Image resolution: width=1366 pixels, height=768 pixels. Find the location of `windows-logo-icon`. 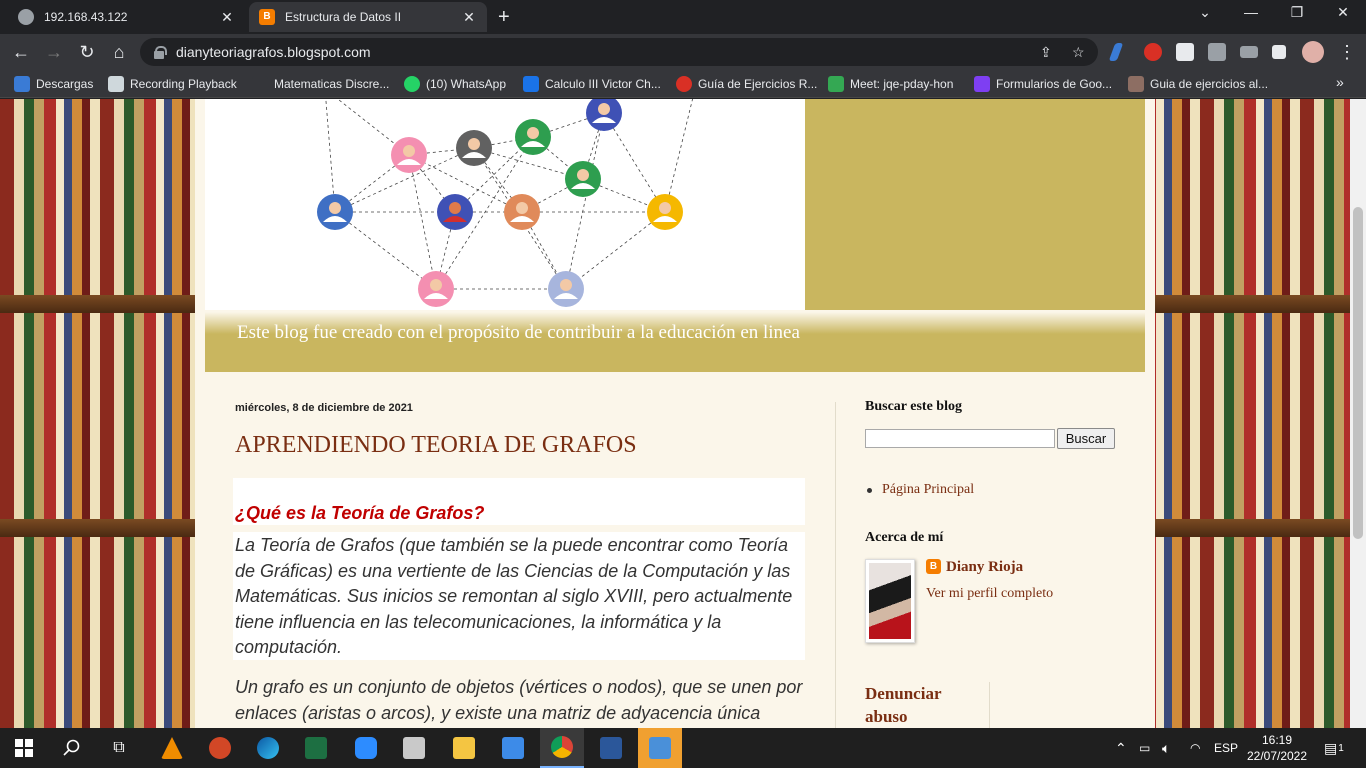

windows-logo-icon is located at coordinates (24, 748).